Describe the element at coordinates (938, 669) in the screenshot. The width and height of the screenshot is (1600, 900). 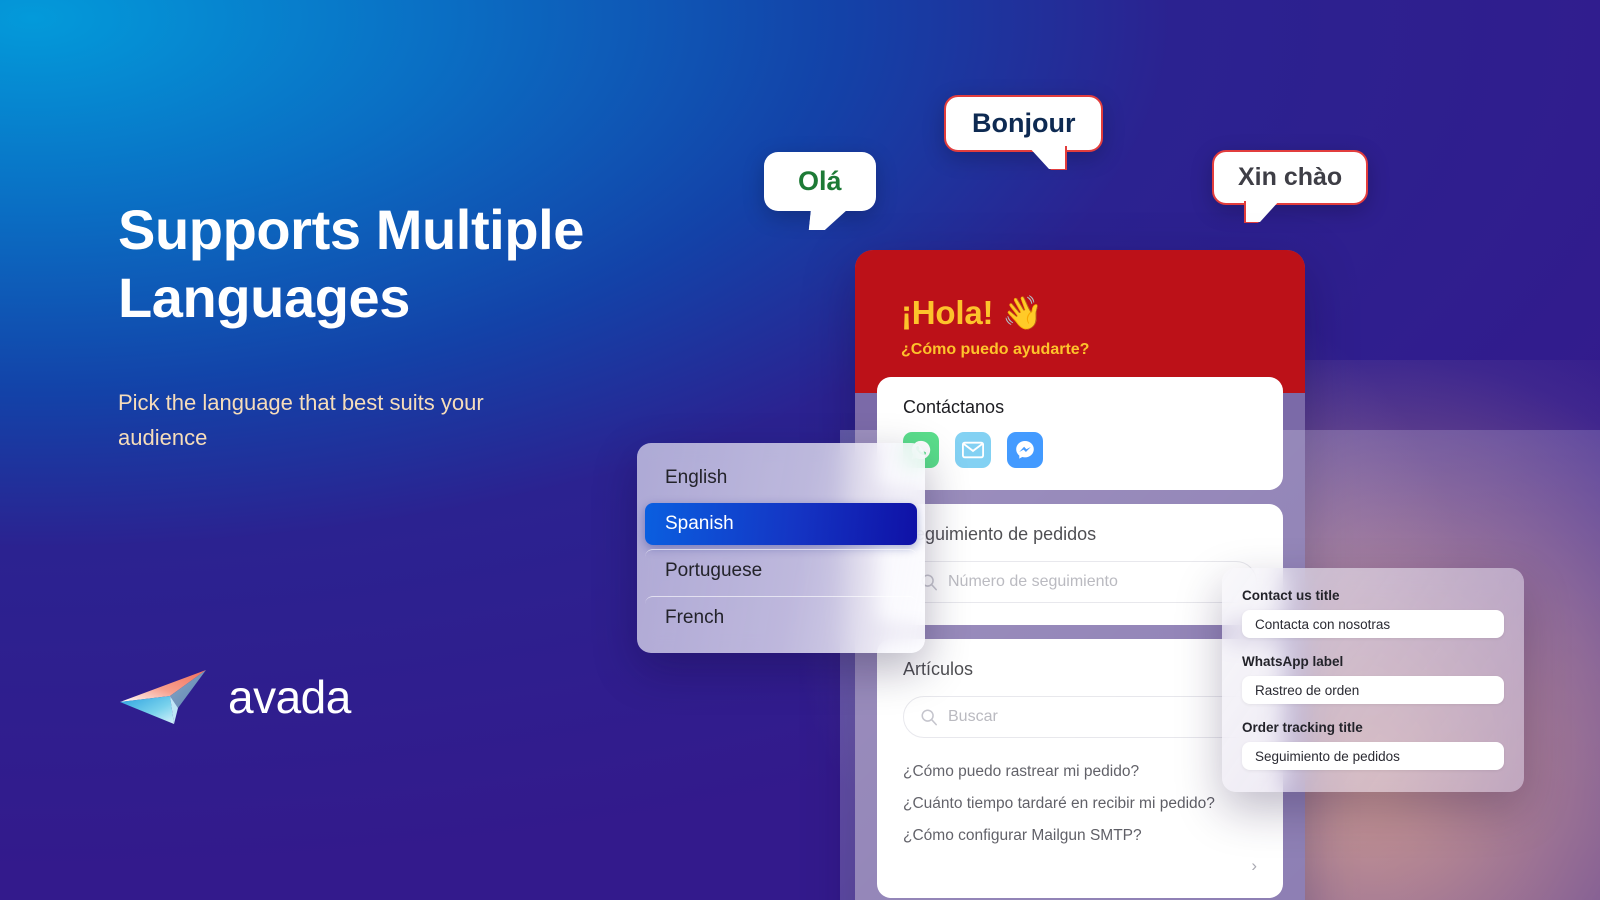
I see `articles-title: Artículos` at that location.